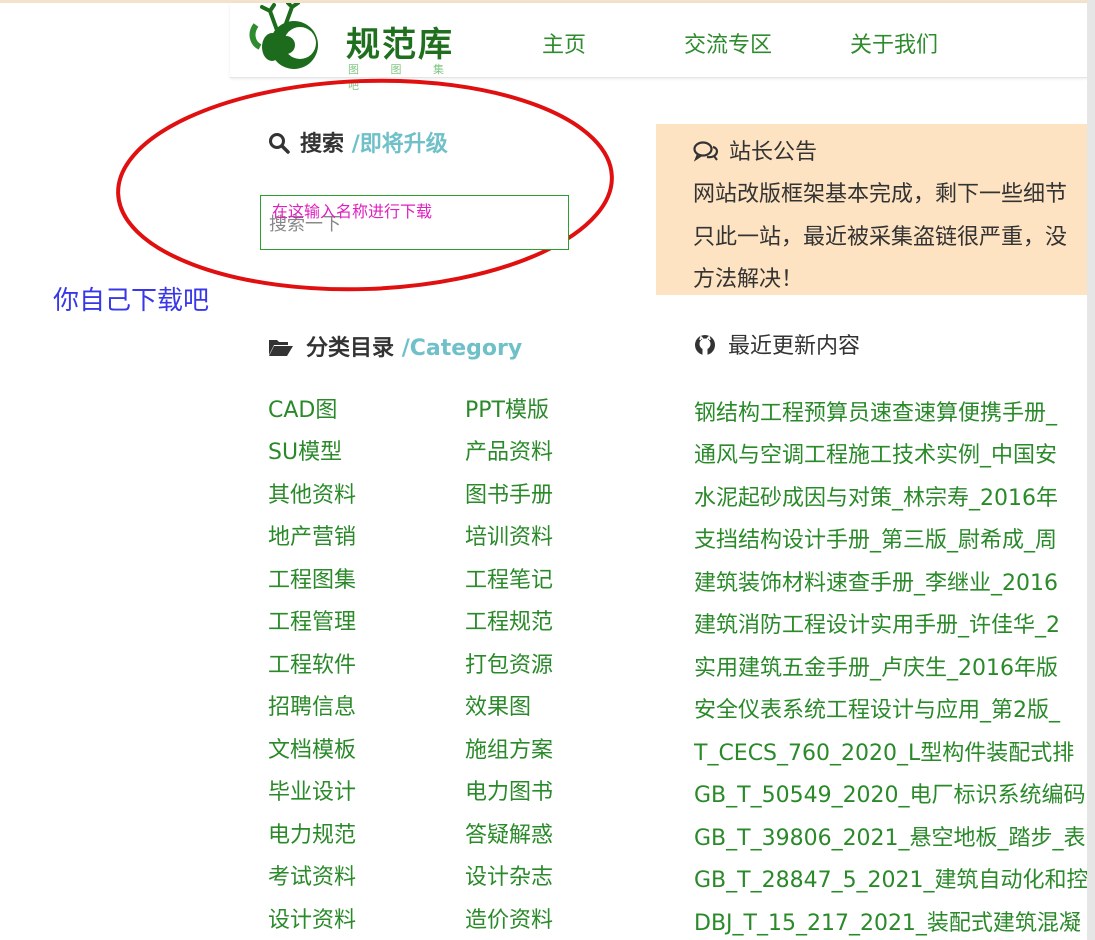 Image resolution: width=1095 pixels, height=940 pixels. What do you see at coordinates (509, 578) in the screenshot?
I see `category-link: 工程笔记` at bounding box center [509, 578].